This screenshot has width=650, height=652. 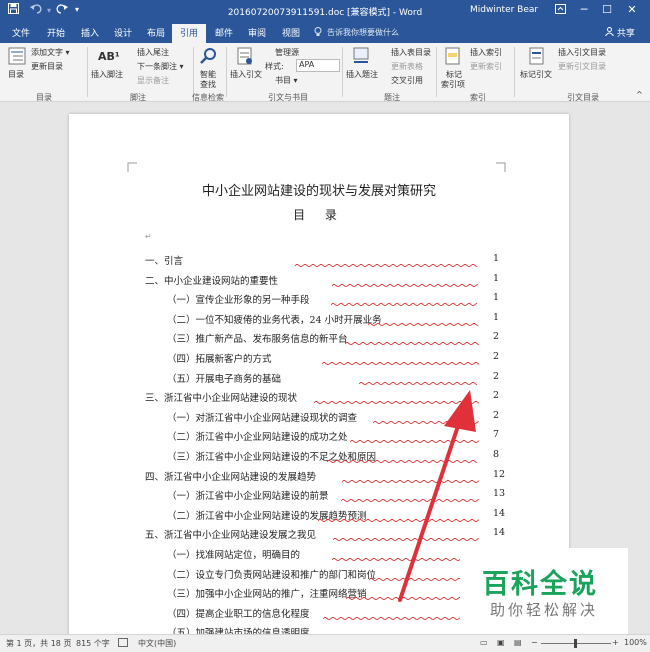 I want to click on insert-caption-label: 插入题注, so click(x=362, y=74).